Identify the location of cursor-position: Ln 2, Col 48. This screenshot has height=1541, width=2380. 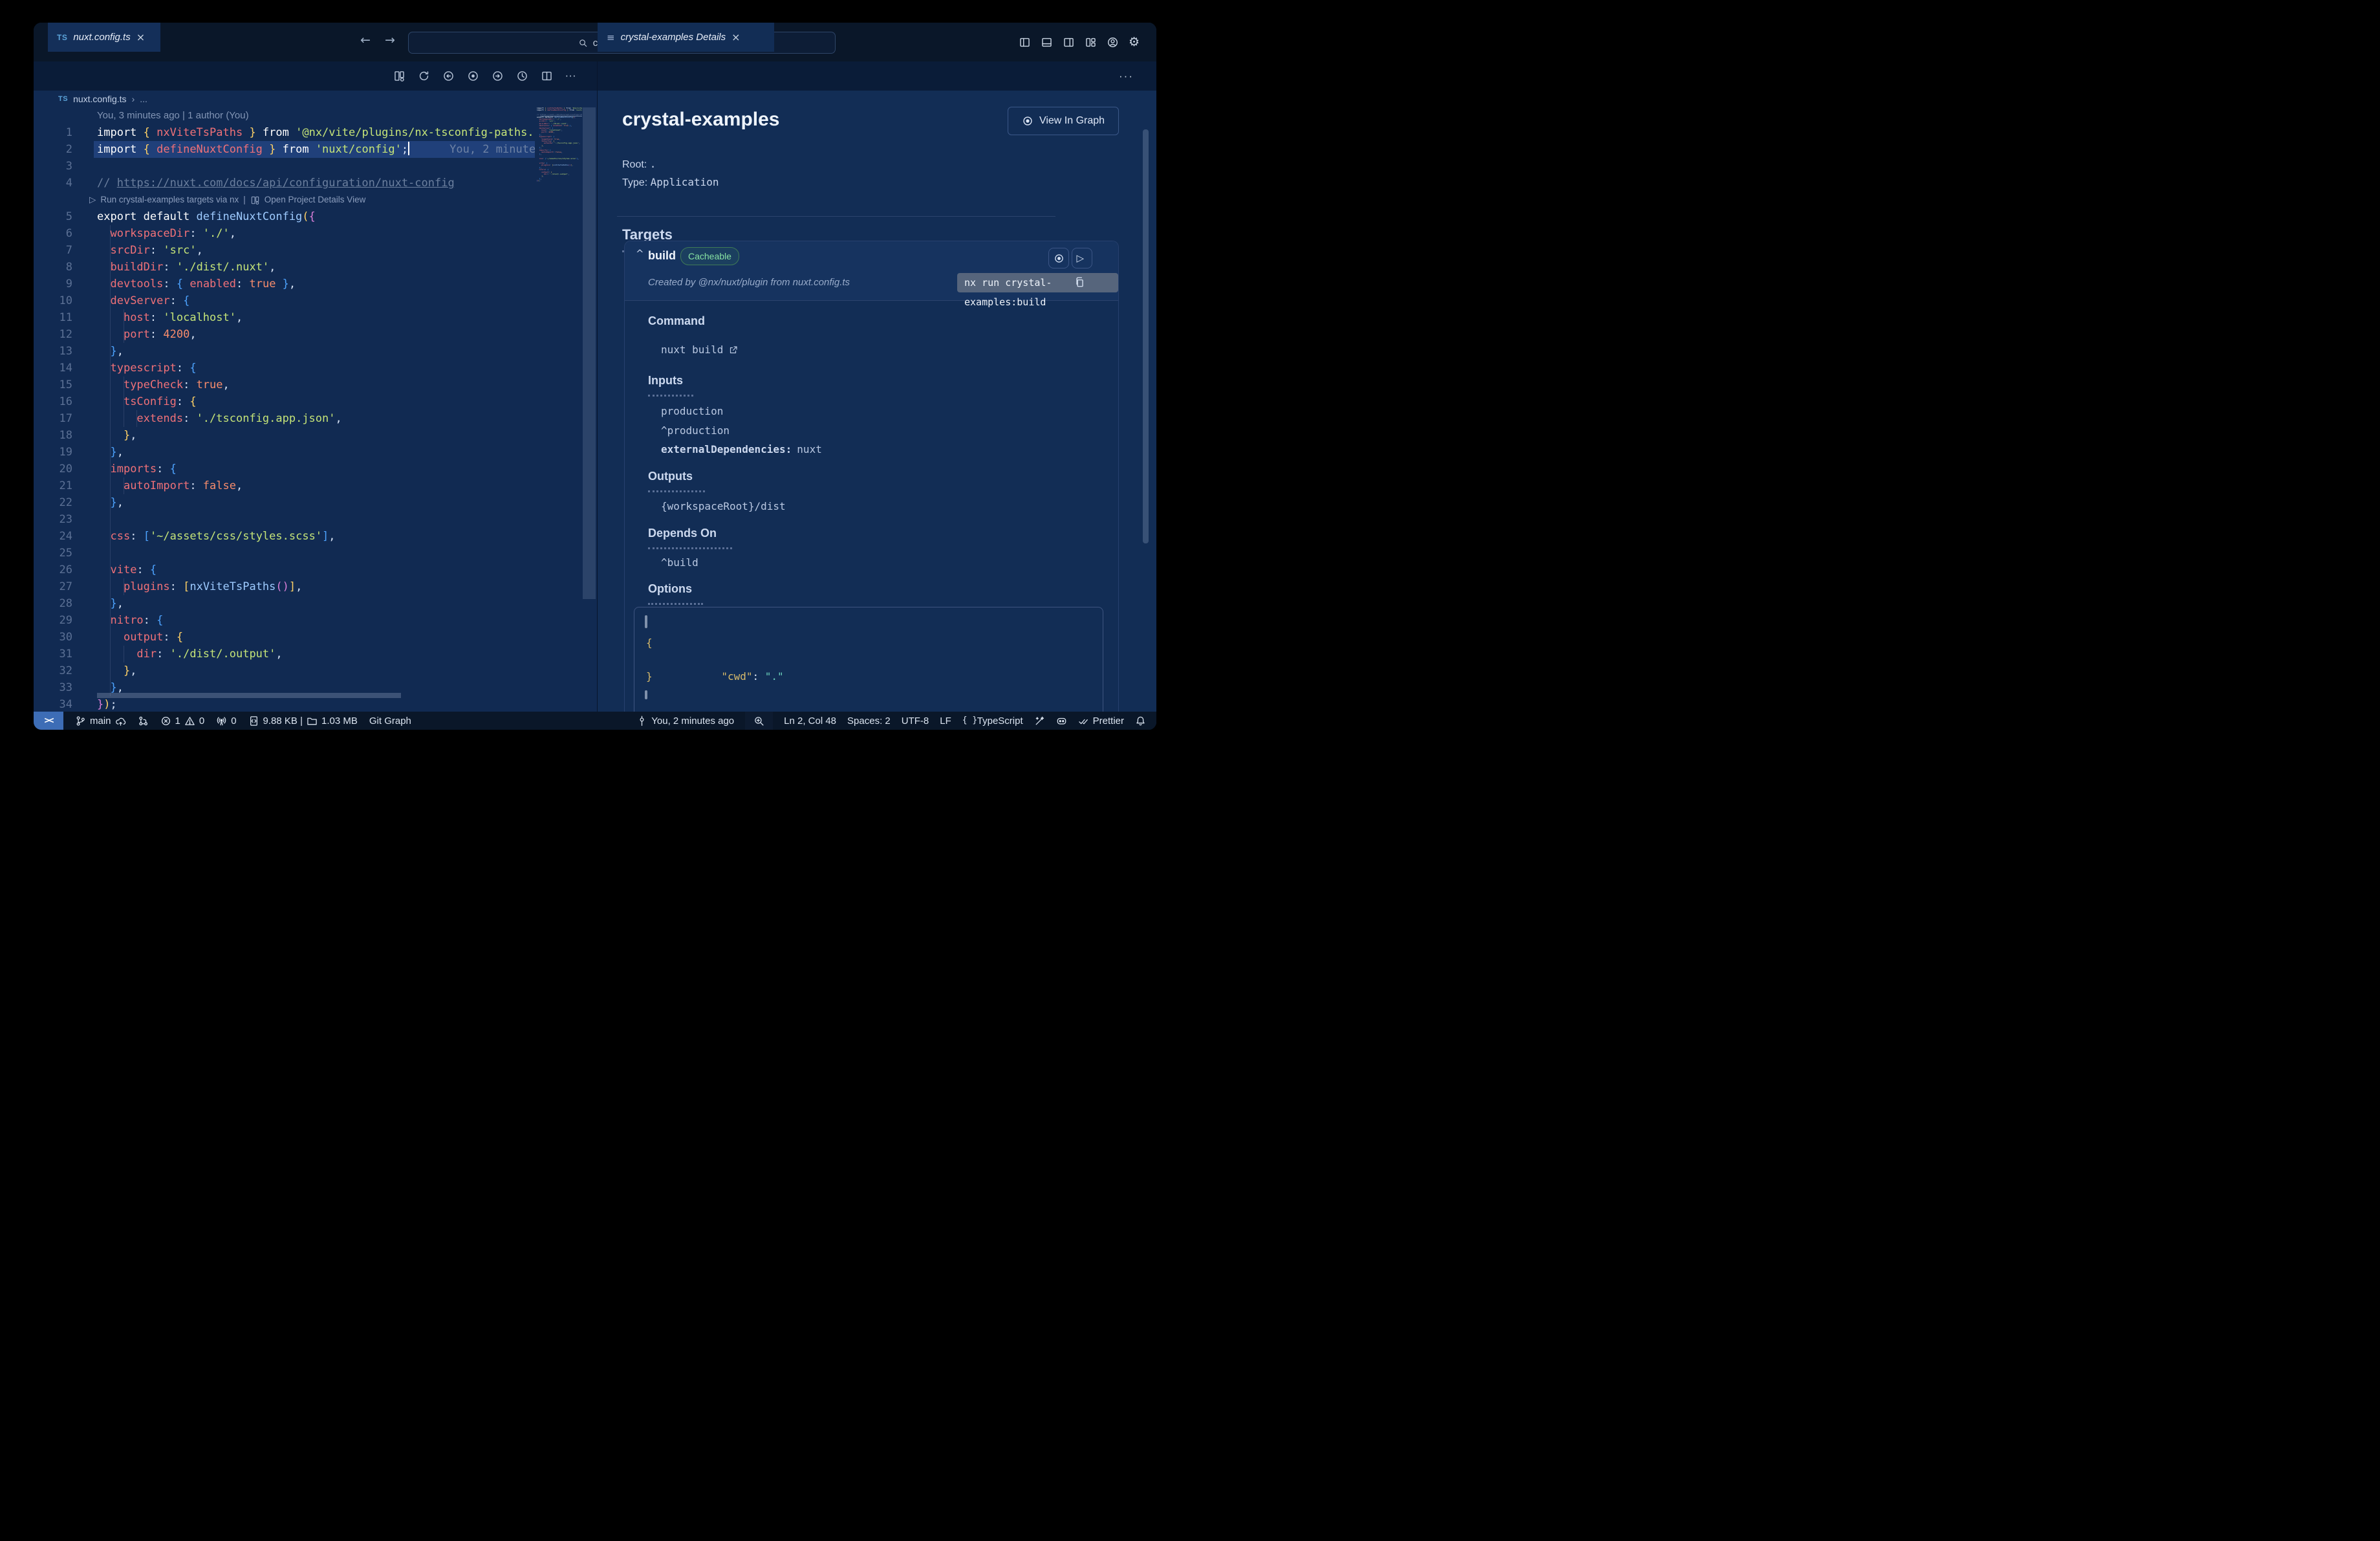
(810, 721).